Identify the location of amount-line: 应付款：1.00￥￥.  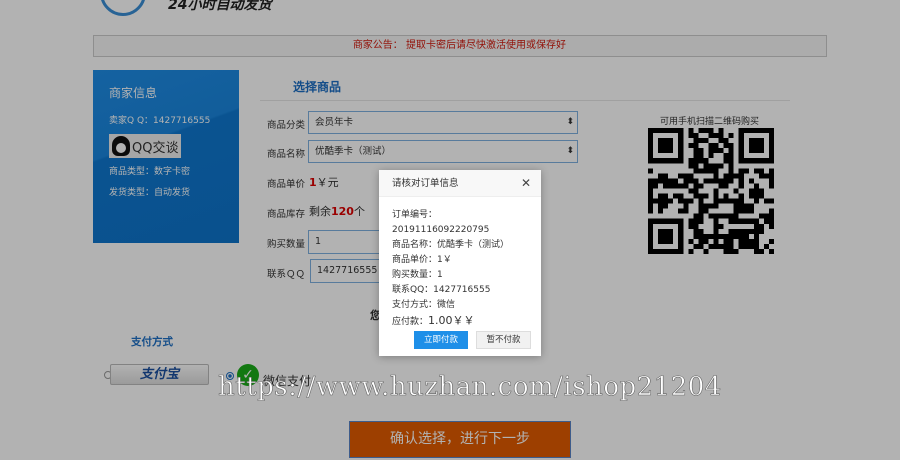
(460, 321).